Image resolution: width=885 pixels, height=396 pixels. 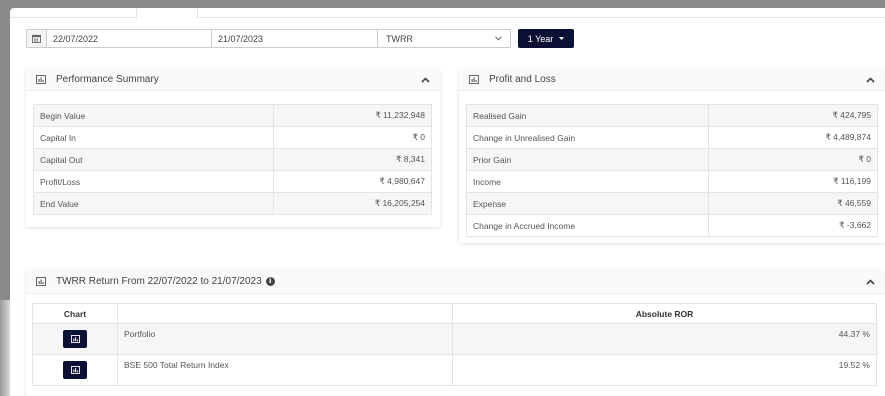 I want to click on calendar-button, so click(x=36, y=38).